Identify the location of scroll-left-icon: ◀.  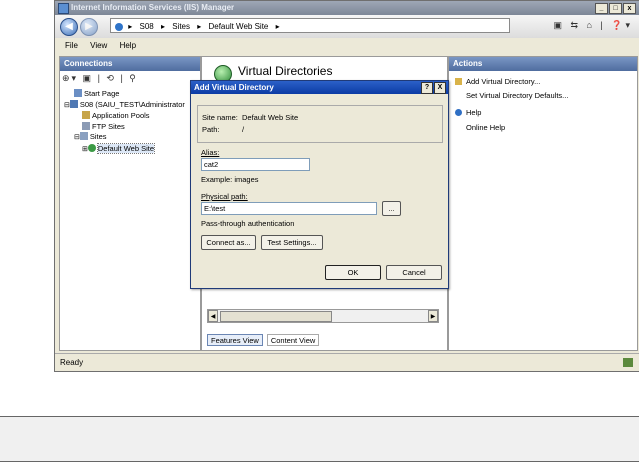
(213, 316).